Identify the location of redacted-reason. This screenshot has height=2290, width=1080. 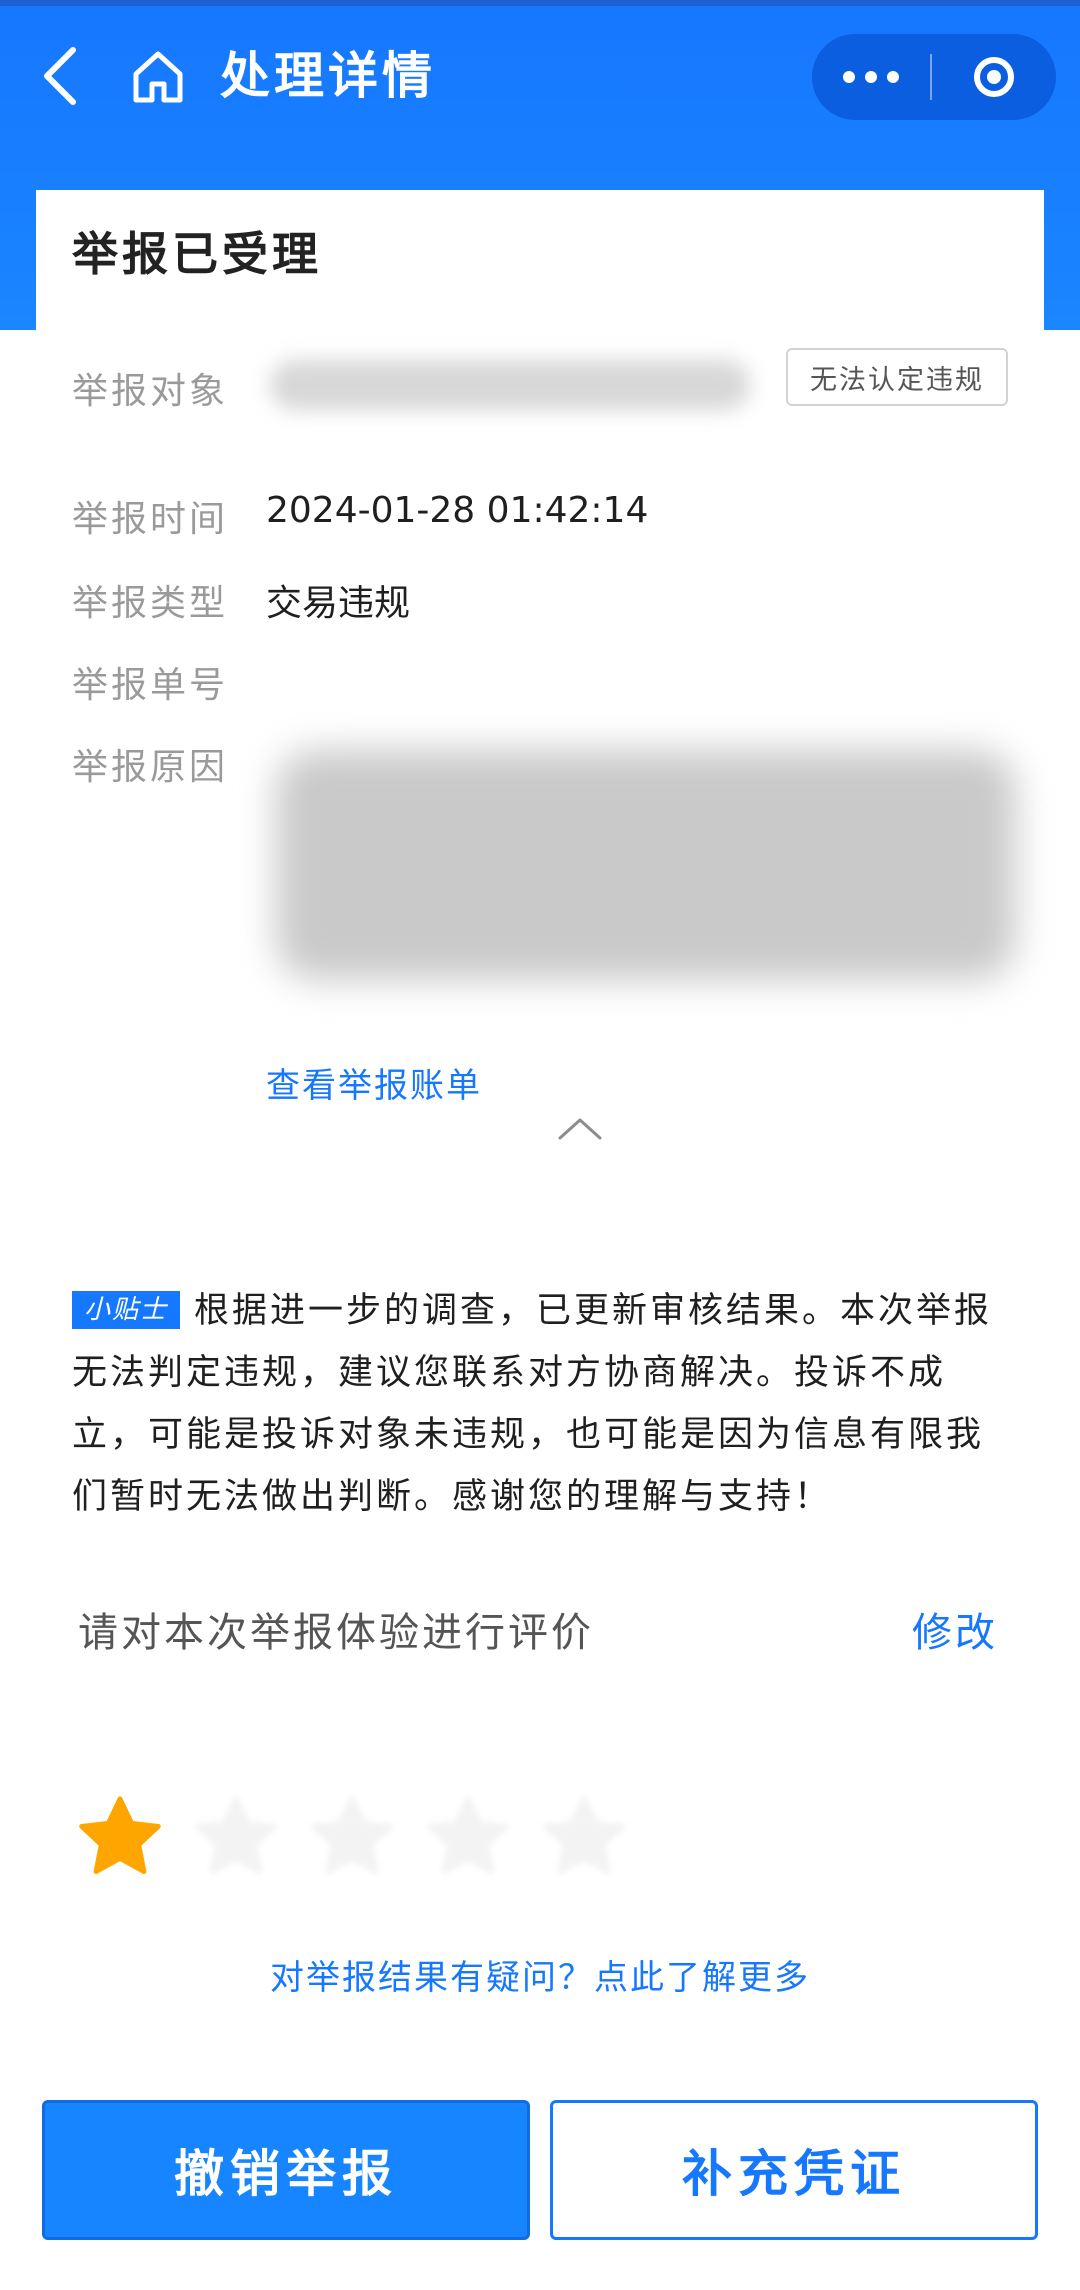
(646, 865).